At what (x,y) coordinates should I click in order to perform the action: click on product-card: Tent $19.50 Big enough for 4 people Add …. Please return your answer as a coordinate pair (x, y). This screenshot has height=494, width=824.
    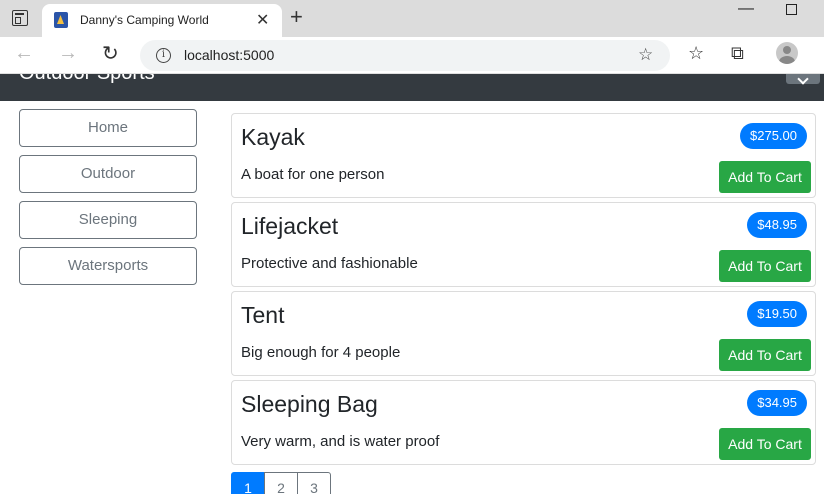
    Looking at the image, I should click on (523, 333).